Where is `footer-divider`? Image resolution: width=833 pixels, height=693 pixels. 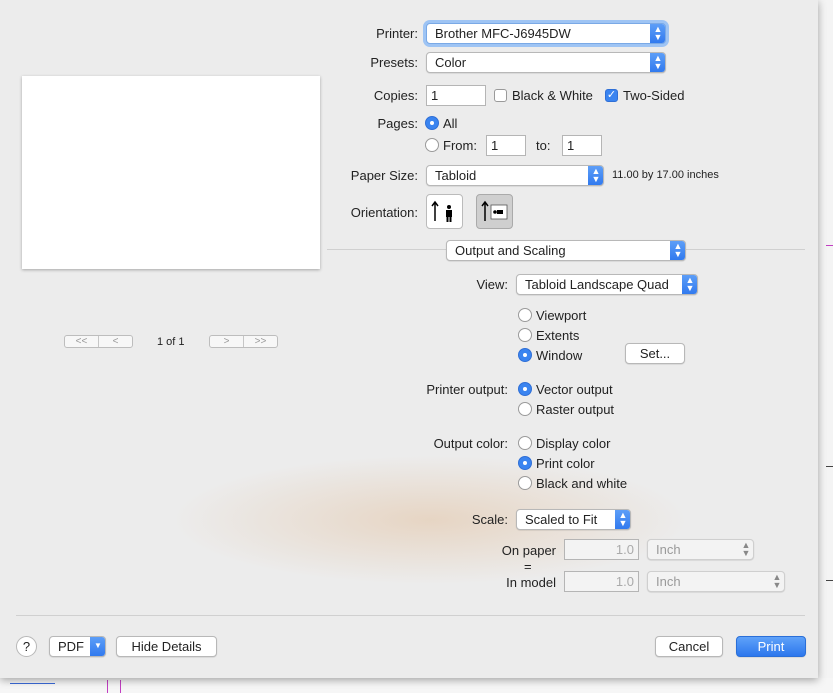 footer-divider is located at coordinates (410, 615).